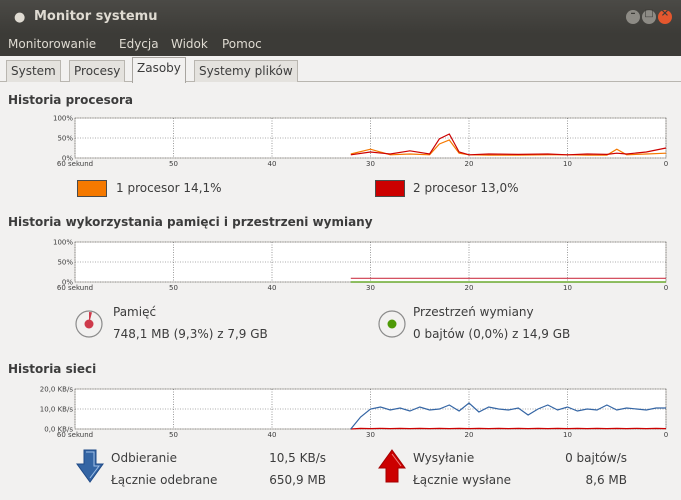 This screenshot has width=681, height=500. What do you see at coordinates (90, 466) in the screenshot?
I see `download-arrow-icon` at bounding box center [90, 466].